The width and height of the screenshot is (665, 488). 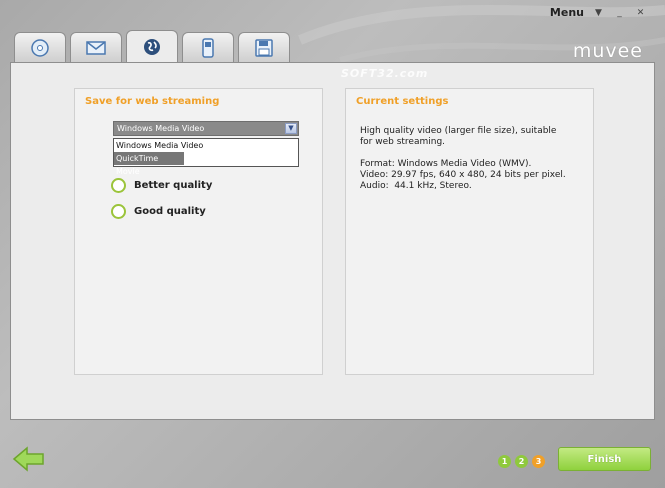 What do you see at coordinates (402, 101) in the screenshot?
I see `current-settings-title: Current settings` at bounding box center [402, 101].